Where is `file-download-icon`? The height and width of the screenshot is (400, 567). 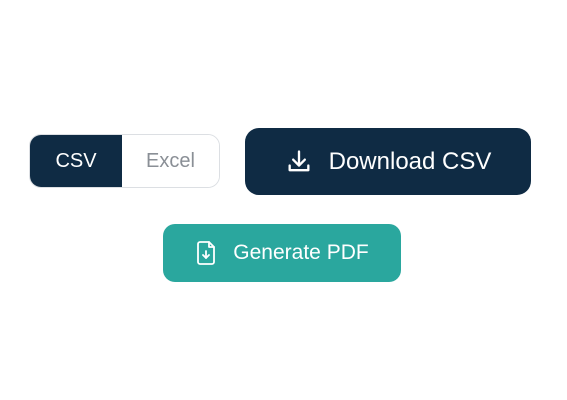 file-download-icon is located at coordinates (207, 253).